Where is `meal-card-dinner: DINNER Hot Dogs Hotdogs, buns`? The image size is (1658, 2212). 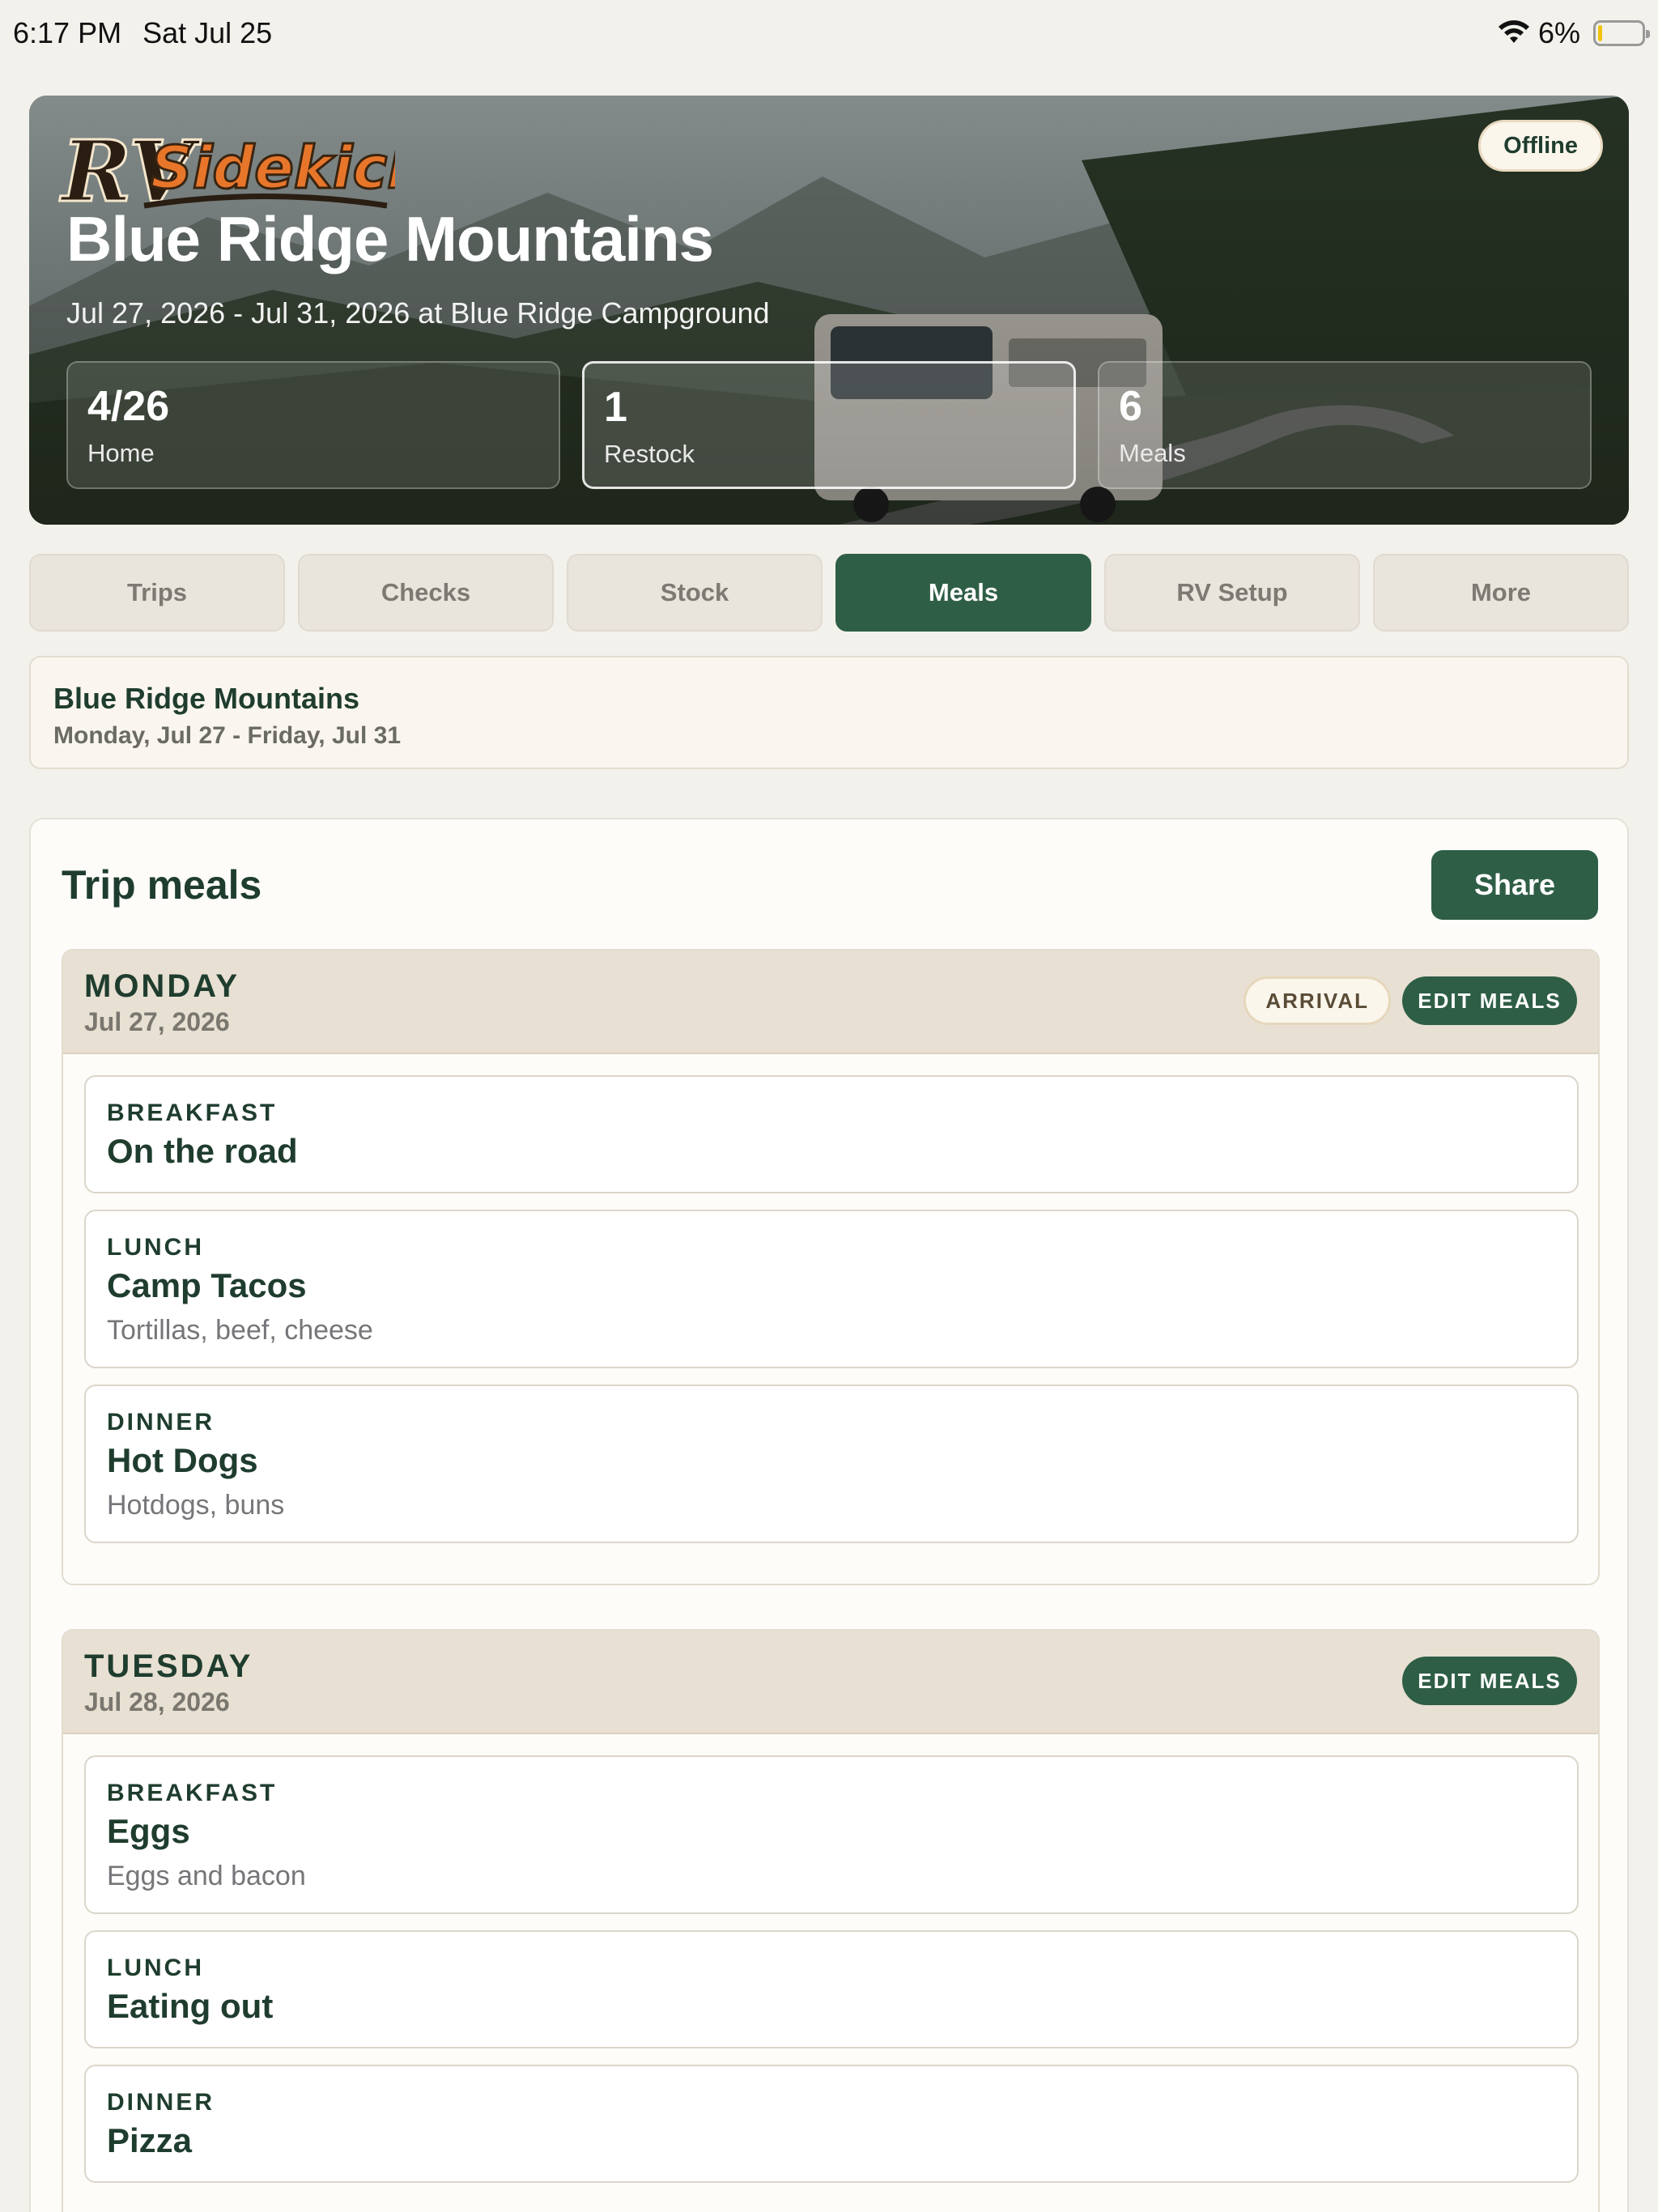
meal-card-dinner: DINNER Hot Dogs Hotdogs, buns is located at coordinates (831, 1464).